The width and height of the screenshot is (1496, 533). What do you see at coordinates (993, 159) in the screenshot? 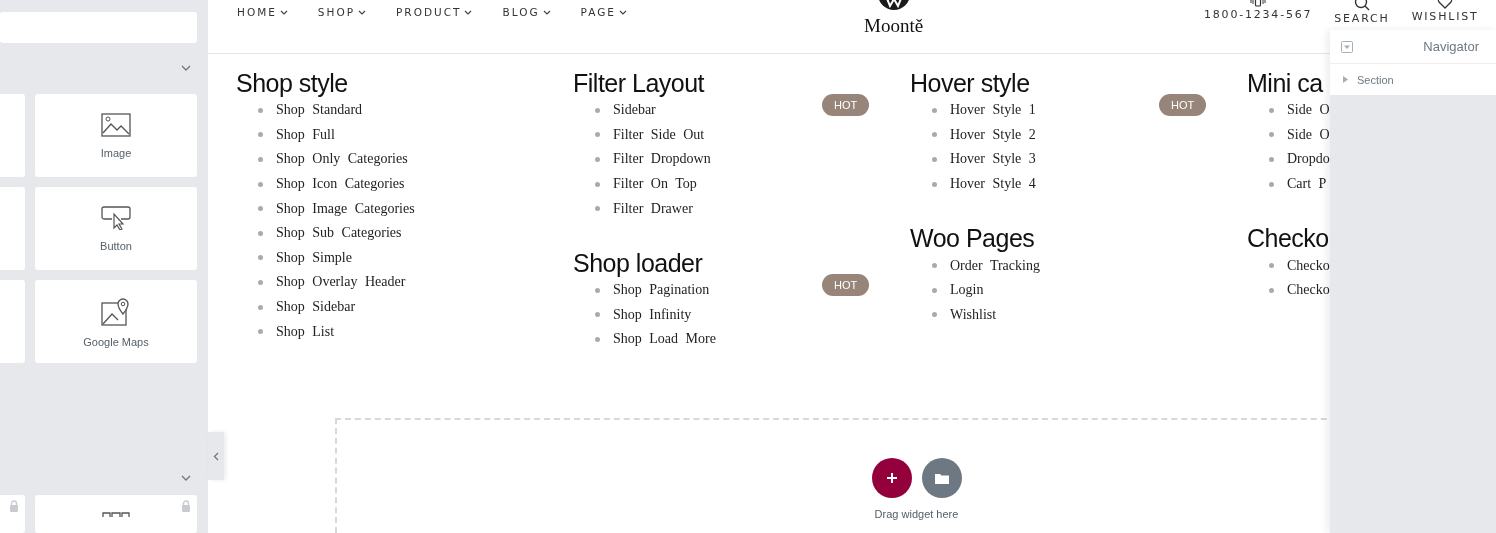
I see `menu-link: Hover Style 3` at bounding box center [993, 159].